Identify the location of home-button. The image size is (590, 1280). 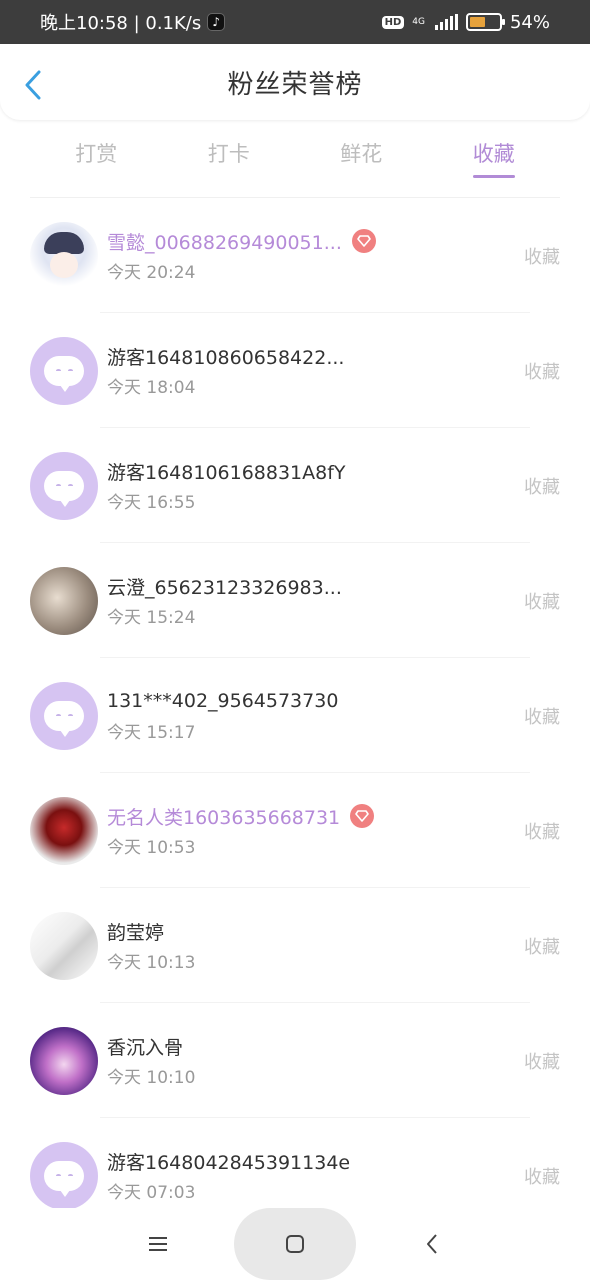
(295, 1244).